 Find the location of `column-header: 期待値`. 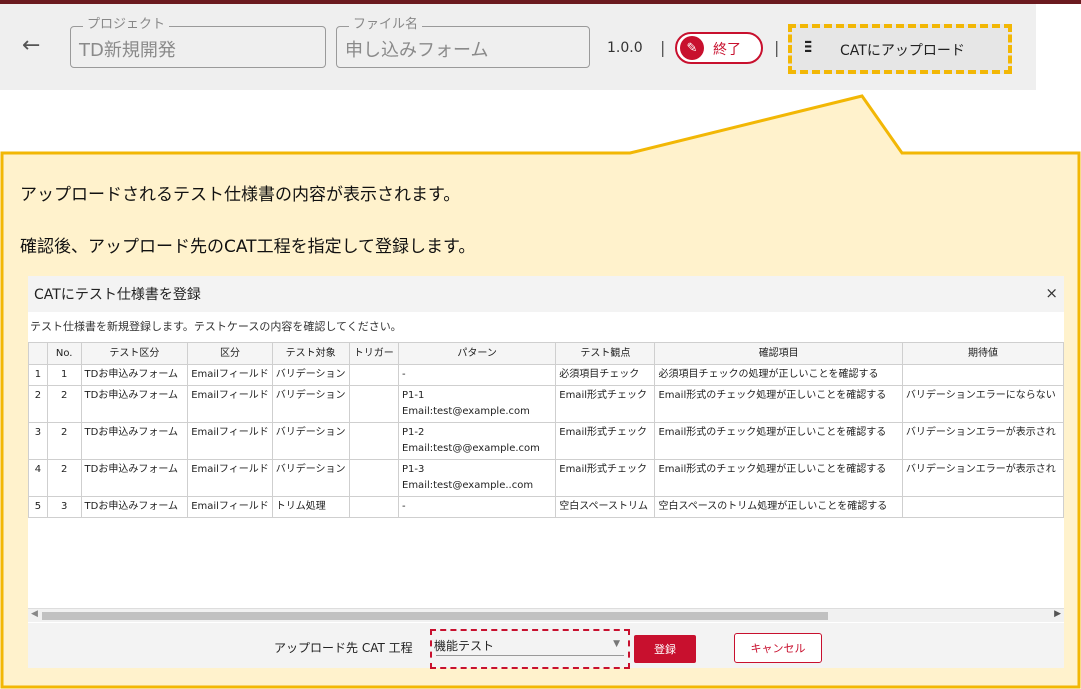

column-header: 期待値 is located at coordinates (983, 353).